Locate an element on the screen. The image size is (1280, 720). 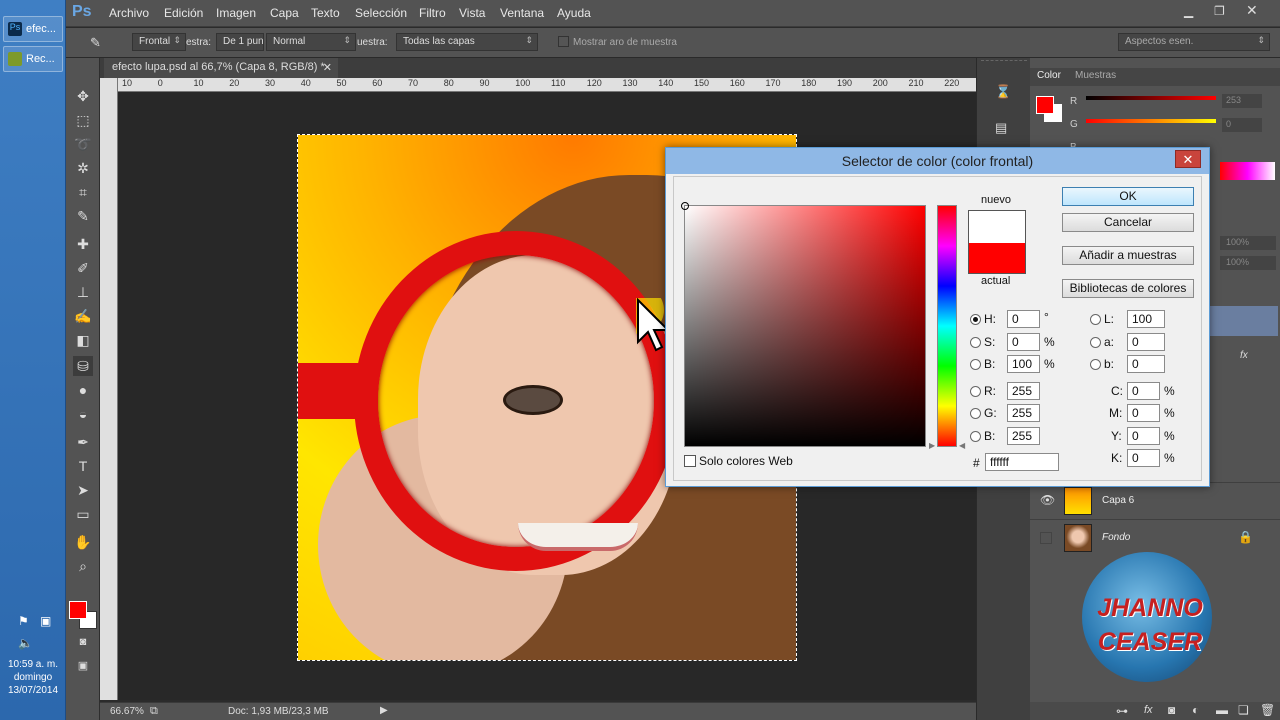
menu-seleccion: Selección is located at coordinates (381, 13).